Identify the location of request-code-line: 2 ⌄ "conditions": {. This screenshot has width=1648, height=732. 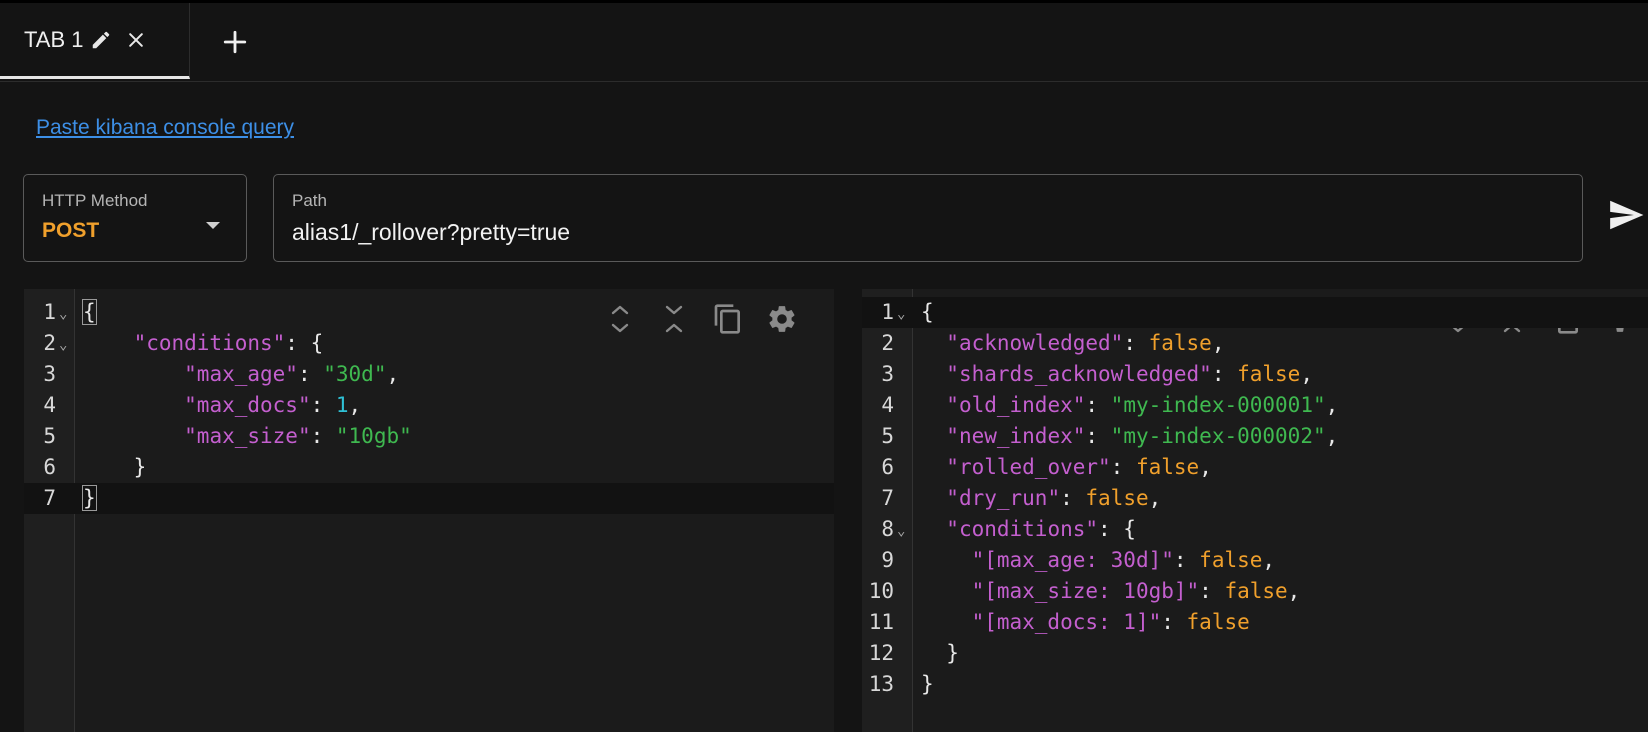
(429, 343).